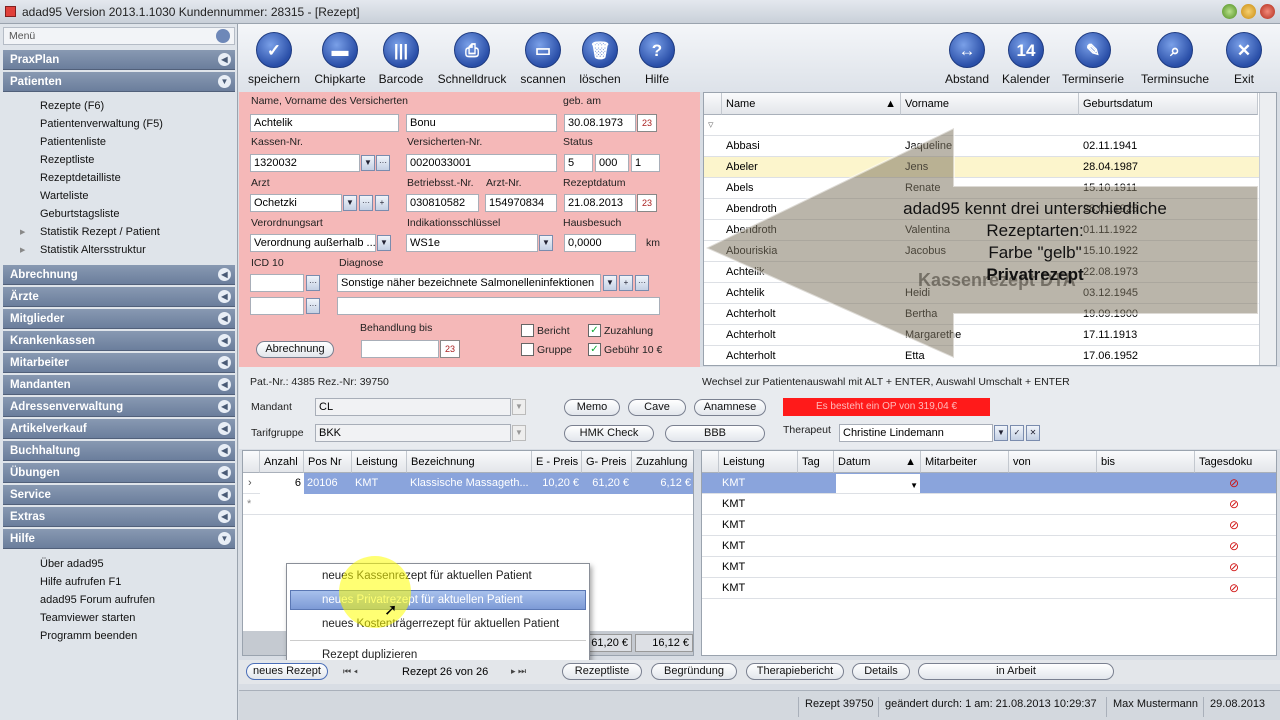  I want to click on terminserie-button: ✎ Terminserie, so click(1093, 59).